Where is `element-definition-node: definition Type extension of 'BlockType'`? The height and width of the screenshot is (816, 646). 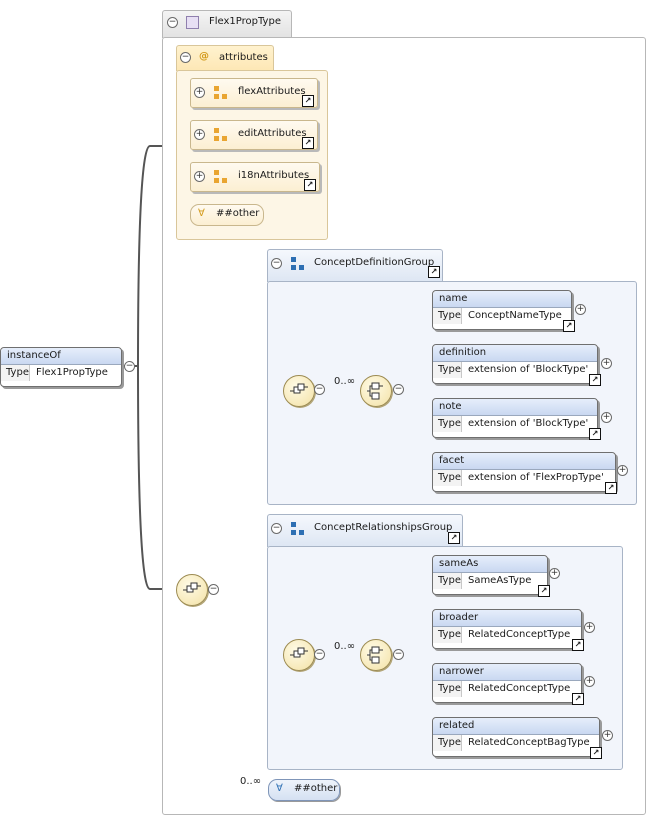 element-definition-node: definition Type extension of 'BlockType' is located at coordinates (515, 364).